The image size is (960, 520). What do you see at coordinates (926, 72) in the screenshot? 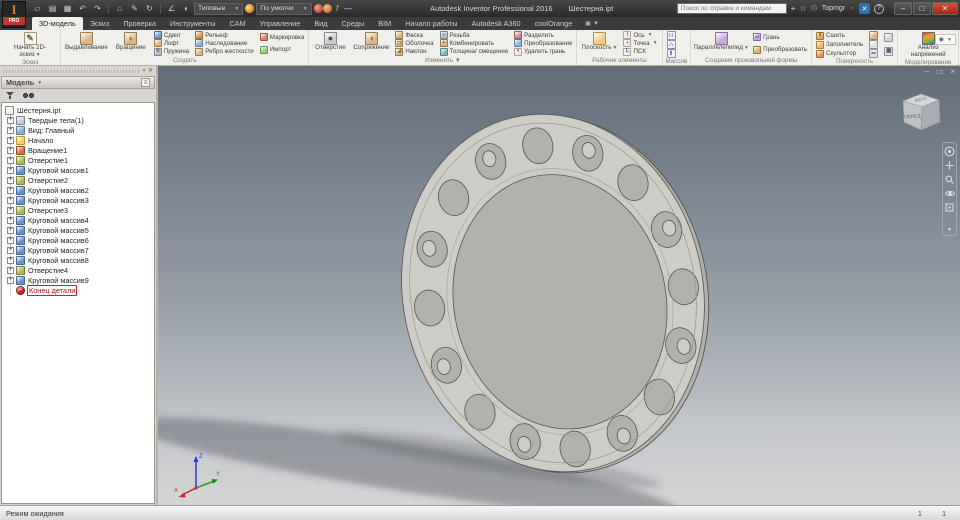
I see `doc-minimize-button: –` at bounding box center [926, 72].